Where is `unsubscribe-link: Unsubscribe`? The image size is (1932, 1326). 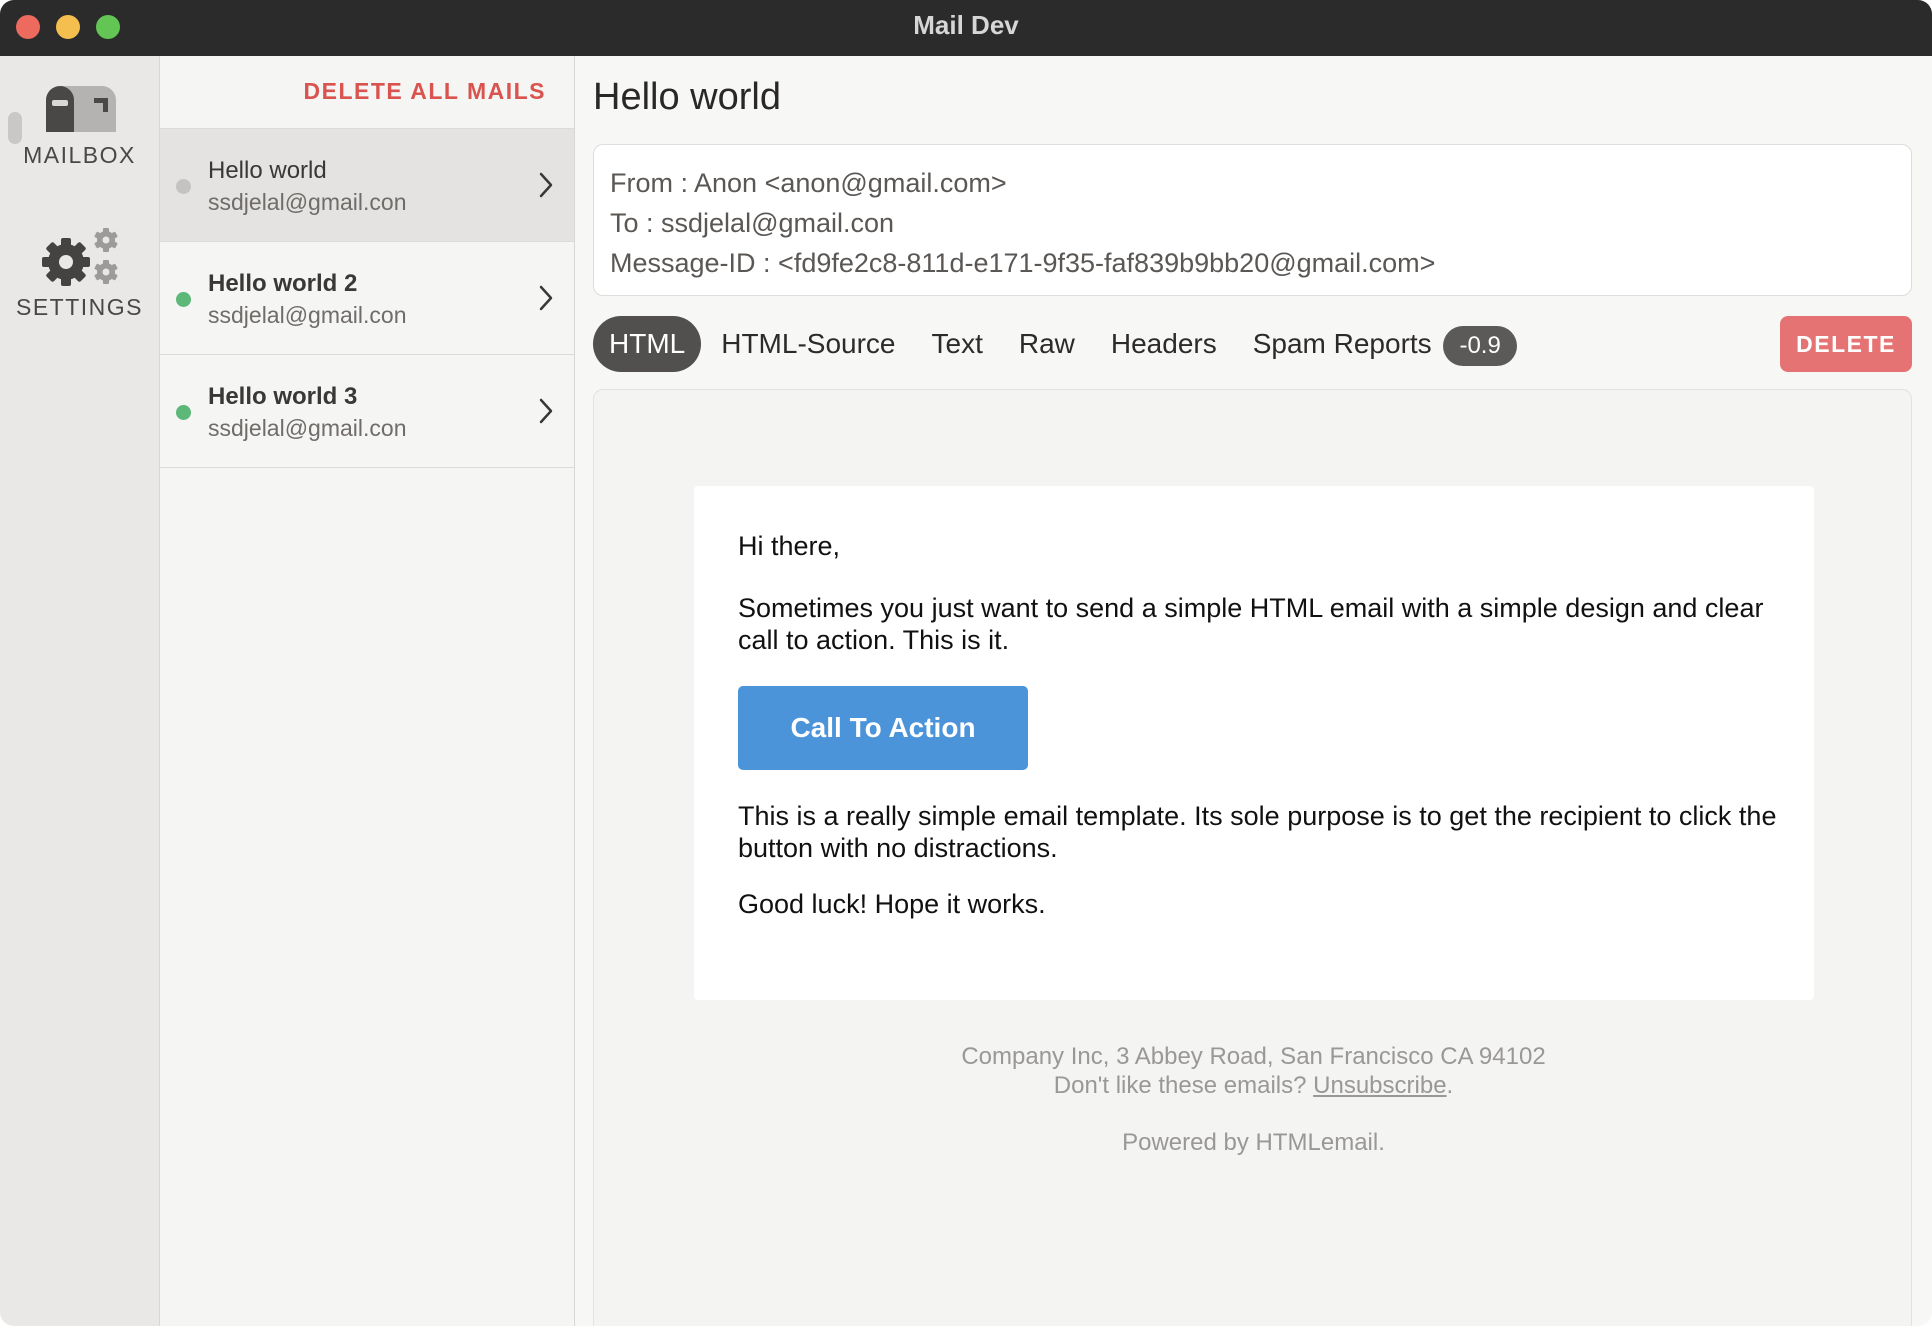
unsubscribe-link: Unsubscribe is located at coordinates (1379, 1085).